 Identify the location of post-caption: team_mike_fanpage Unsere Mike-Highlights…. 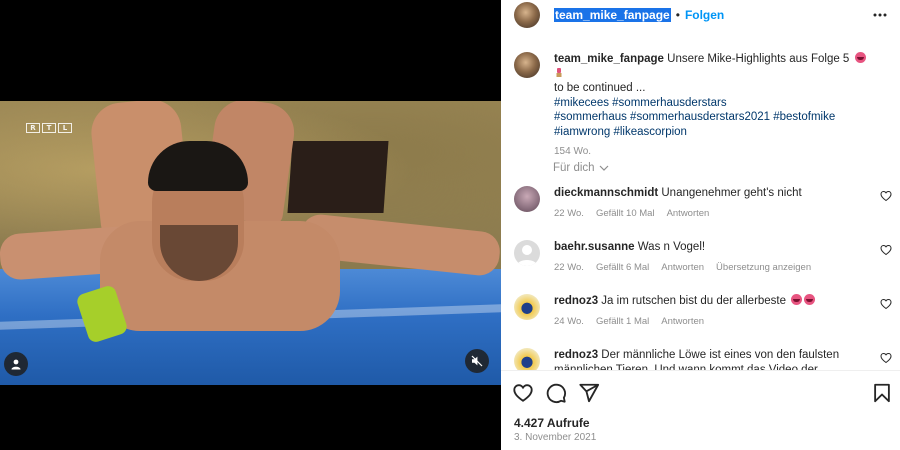
(702, 105).